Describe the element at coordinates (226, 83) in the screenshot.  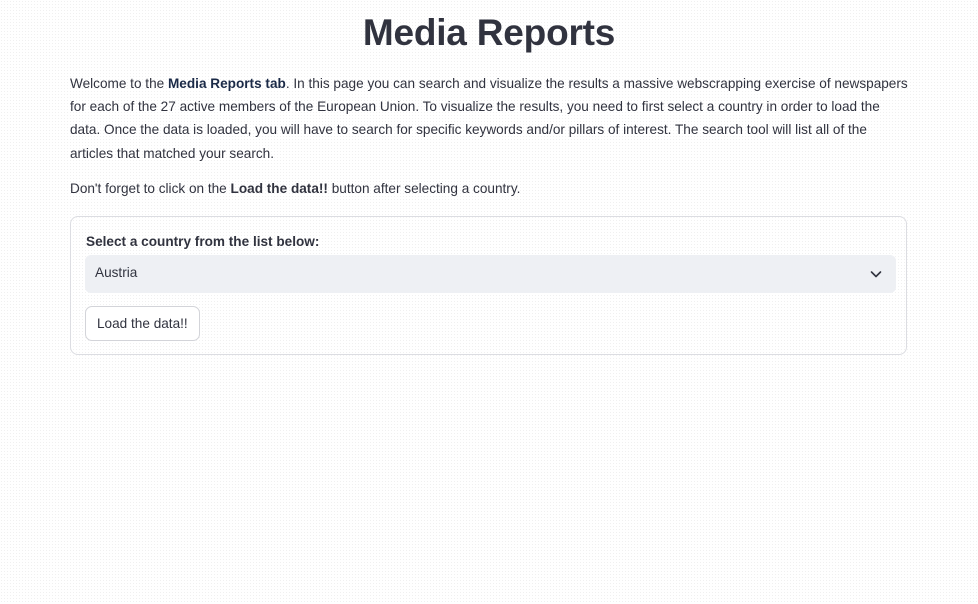
I see `intro-brand-text: Media Reports tab` at that location.